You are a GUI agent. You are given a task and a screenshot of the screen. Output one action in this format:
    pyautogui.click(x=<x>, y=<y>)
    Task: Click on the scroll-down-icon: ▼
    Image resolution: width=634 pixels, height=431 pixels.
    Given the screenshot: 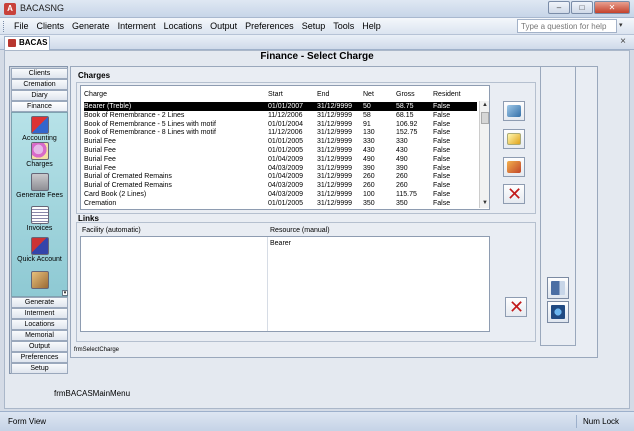 What is the action you would take?
    pyautogui.click(x=485, y=203)
    